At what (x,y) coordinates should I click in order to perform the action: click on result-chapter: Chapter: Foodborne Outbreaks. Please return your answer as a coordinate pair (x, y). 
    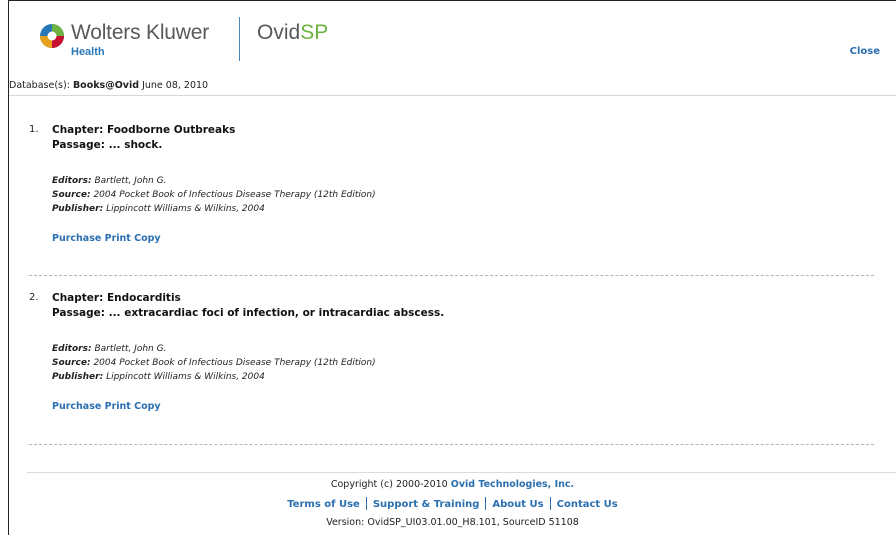
    Looking at the image, I should click on (143, 130).